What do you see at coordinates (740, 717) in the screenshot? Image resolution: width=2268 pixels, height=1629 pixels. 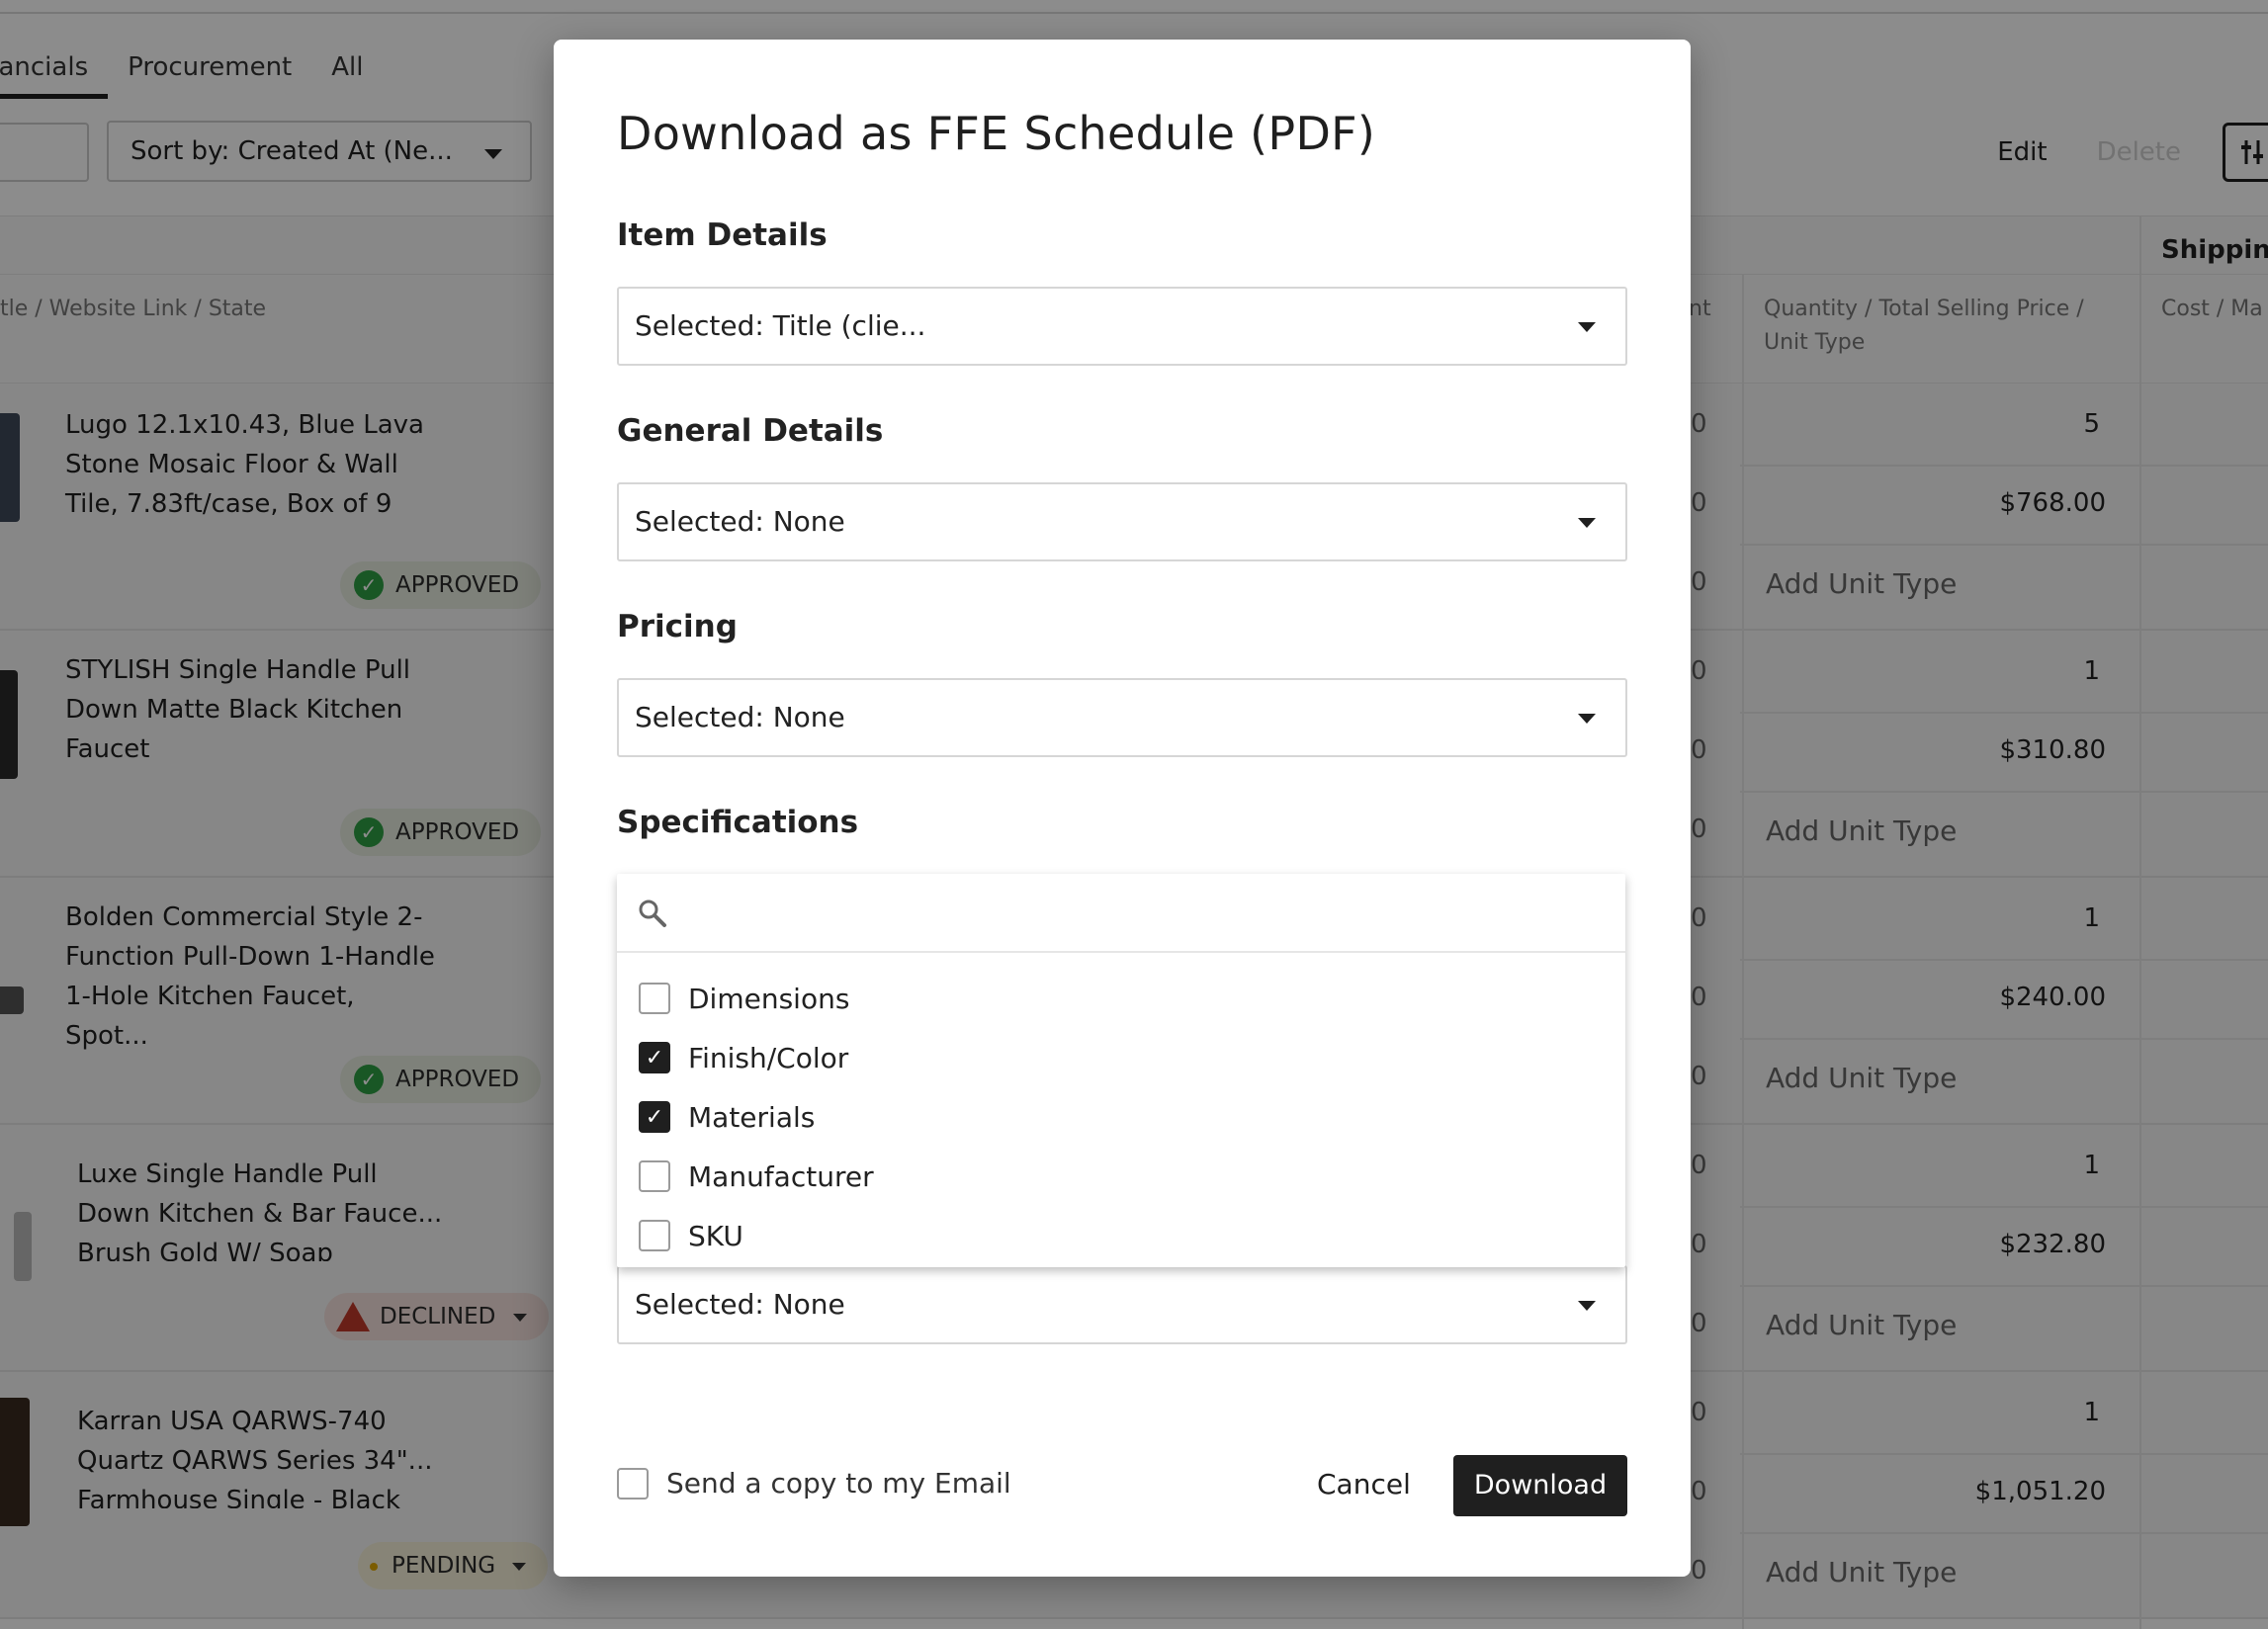 I see `pricing-value: Selected: None` at bounding box center [740, 717].